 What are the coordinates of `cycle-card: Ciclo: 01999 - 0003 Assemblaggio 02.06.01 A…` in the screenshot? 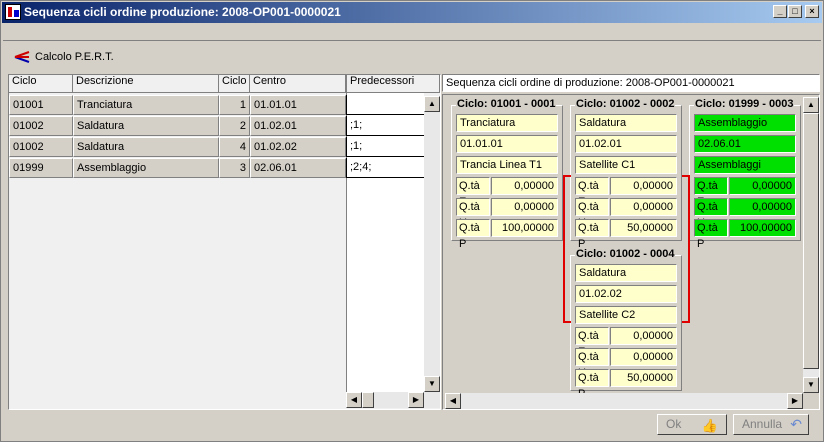 It's located at (745, 174).